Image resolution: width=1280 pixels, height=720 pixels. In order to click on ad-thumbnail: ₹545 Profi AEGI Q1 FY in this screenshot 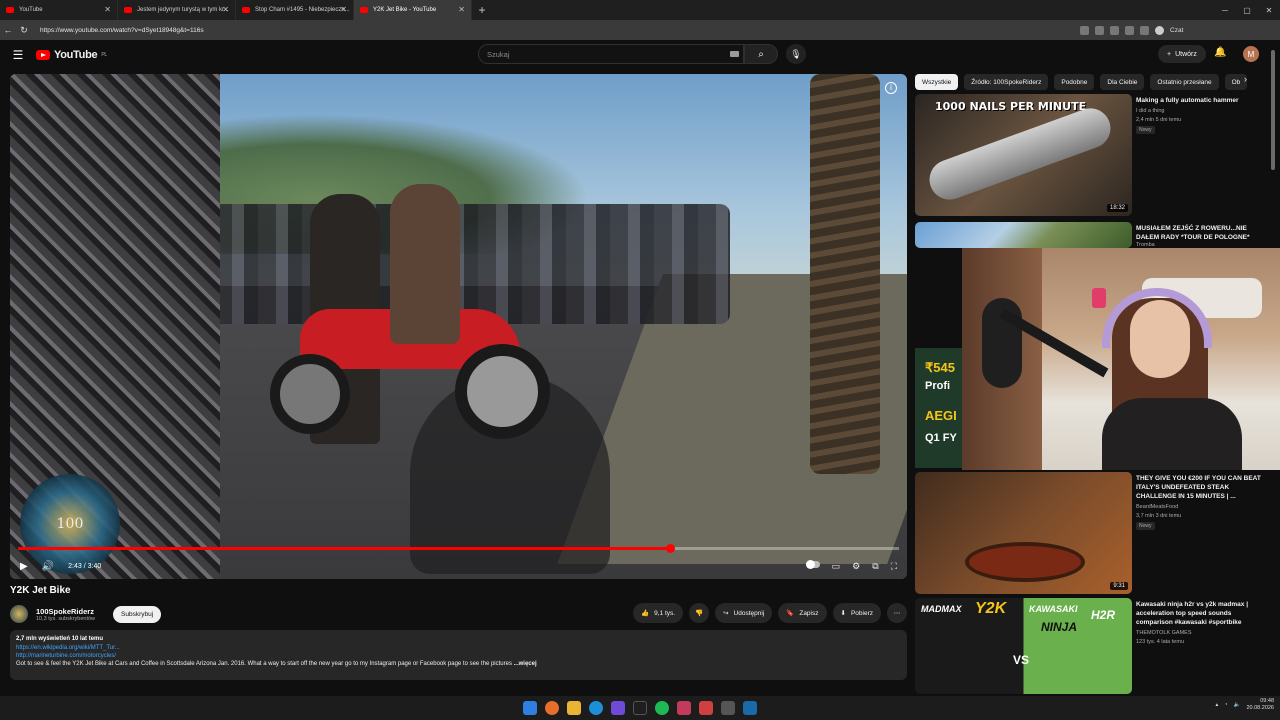, I will do `click(938, 408)`.